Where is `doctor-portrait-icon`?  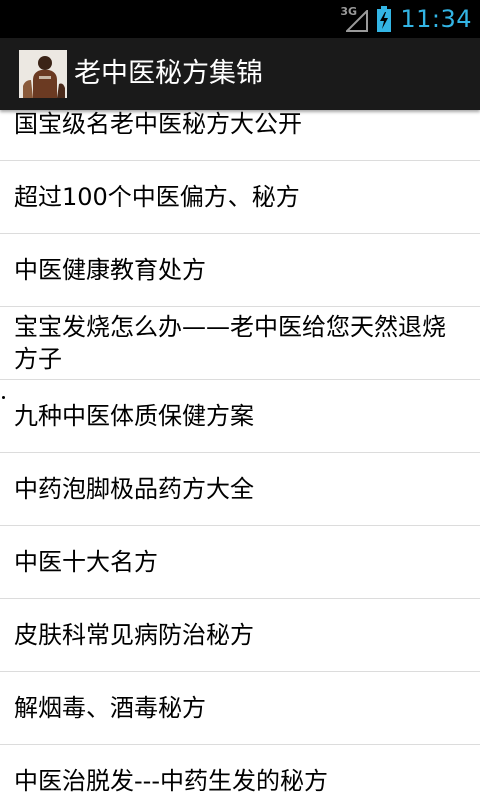 doctor-portrait-icon is located at coordinates (43, 74).